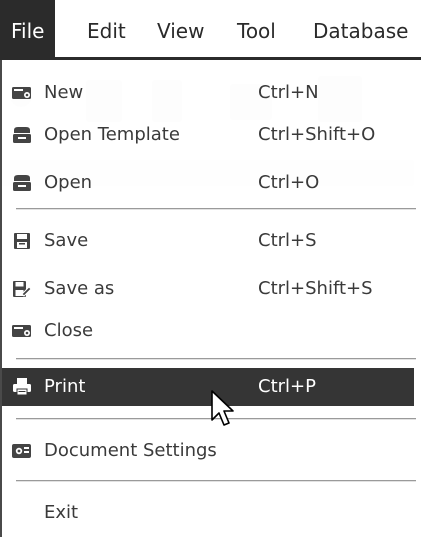  What do you see at coordinates (208, 241) in the screenshot?
I see `menu-item-save: Save Ctrl+S` at bounding box center [208, 241].